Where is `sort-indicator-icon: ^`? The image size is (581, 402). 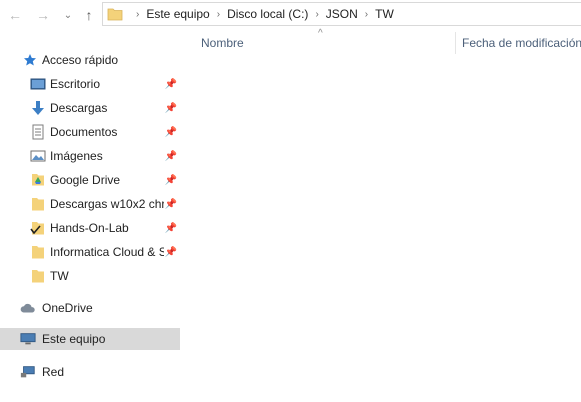 sort-indicator-icon: ^ is located at coordinates (320, 33).